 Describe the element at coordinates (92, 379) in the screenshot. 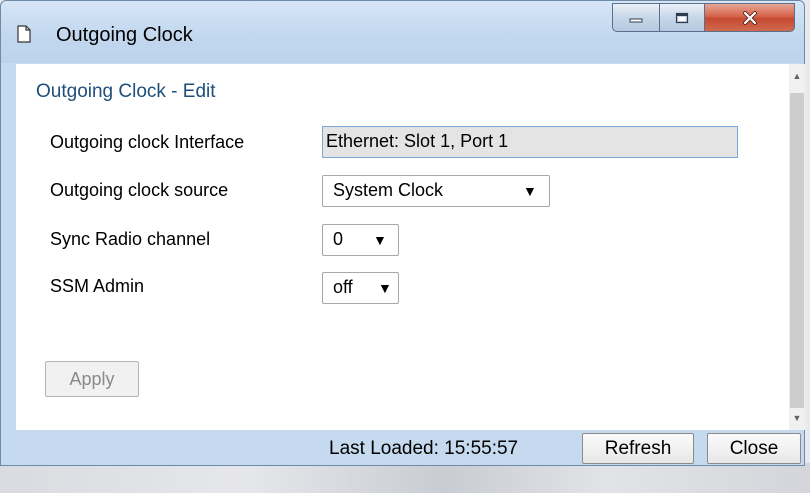

I see `apply-button: Apply` at that location.